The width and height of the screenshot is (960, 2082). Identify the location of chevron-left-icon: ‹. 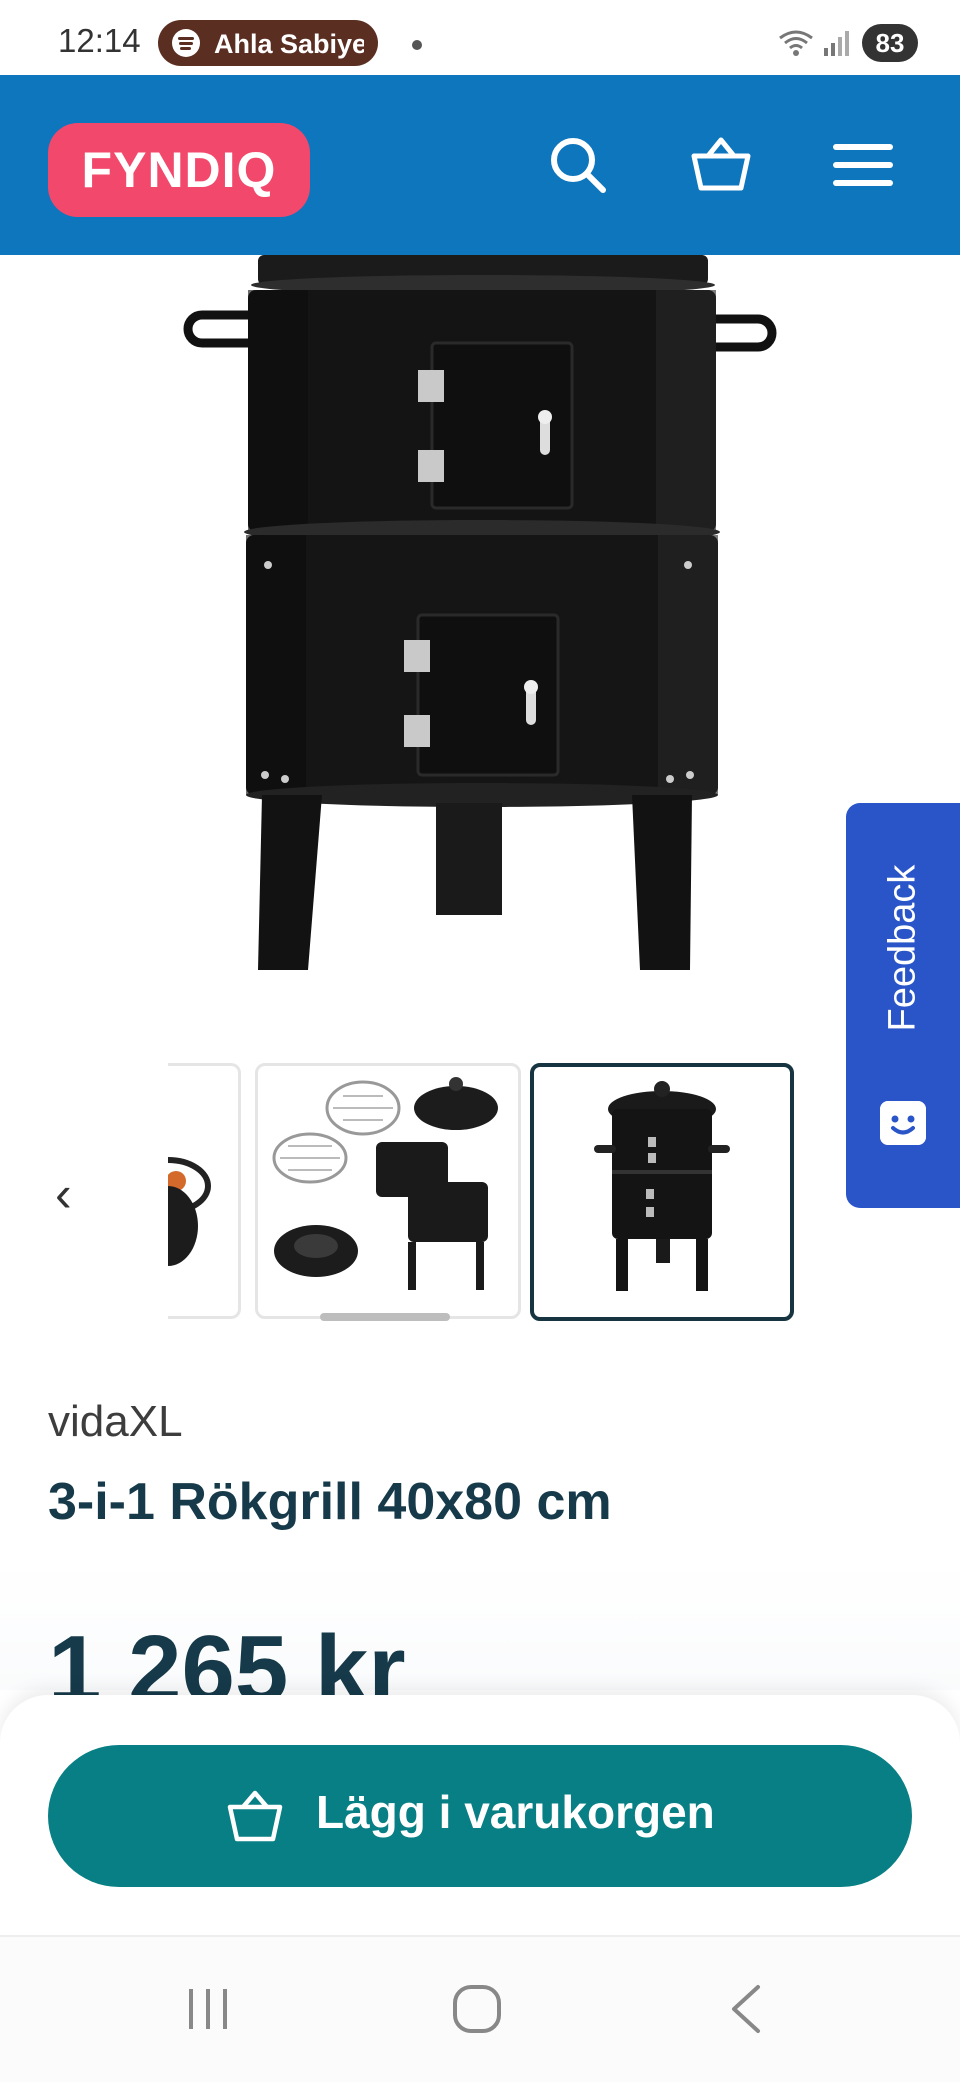
(63, 1194).